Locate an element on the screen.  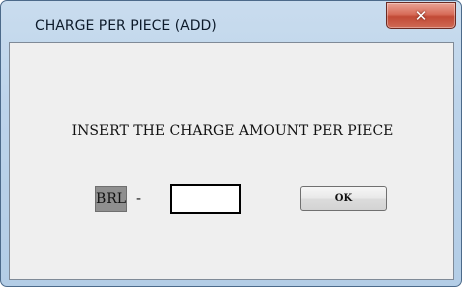
prompt-label: INSERT THE CHARGE AMOUNT PER PIECE is located at coordinates (232, 131).